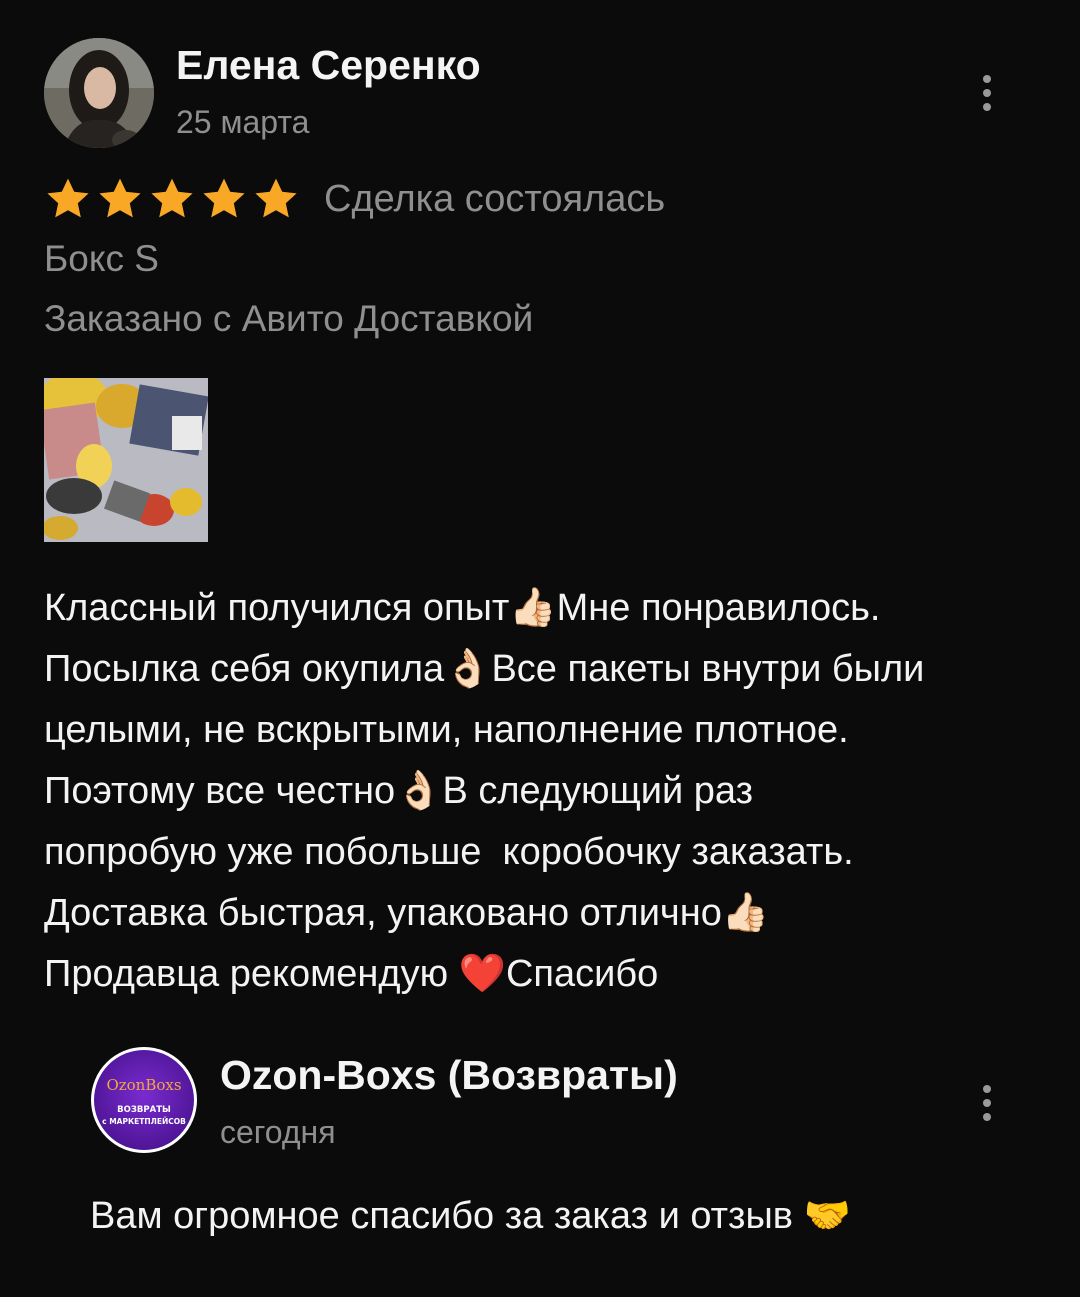  What do you see at coordinates (278, 1132) in the screenshot?
I see `reply-date: сегодня` at bounding box center [278, 1132].